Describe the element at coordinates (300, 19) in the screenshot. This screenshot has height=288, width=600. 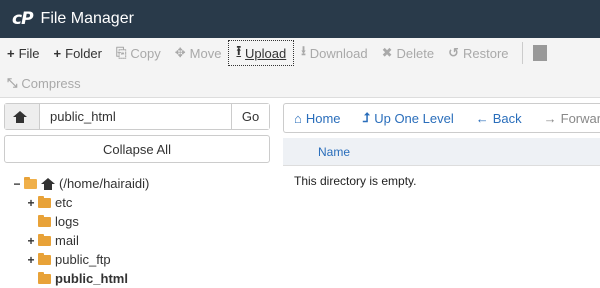
I see `title-bar: cP File Manager` at that location.